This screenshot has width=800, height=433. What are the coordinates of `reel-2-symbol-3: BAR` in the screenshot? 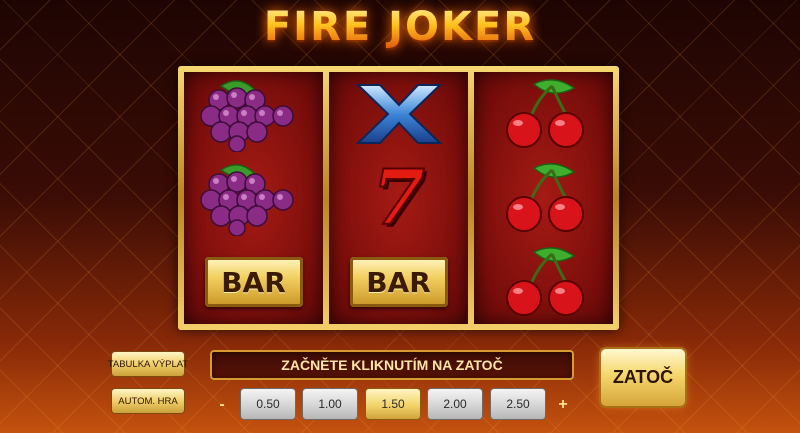 It's located at (398, 282).